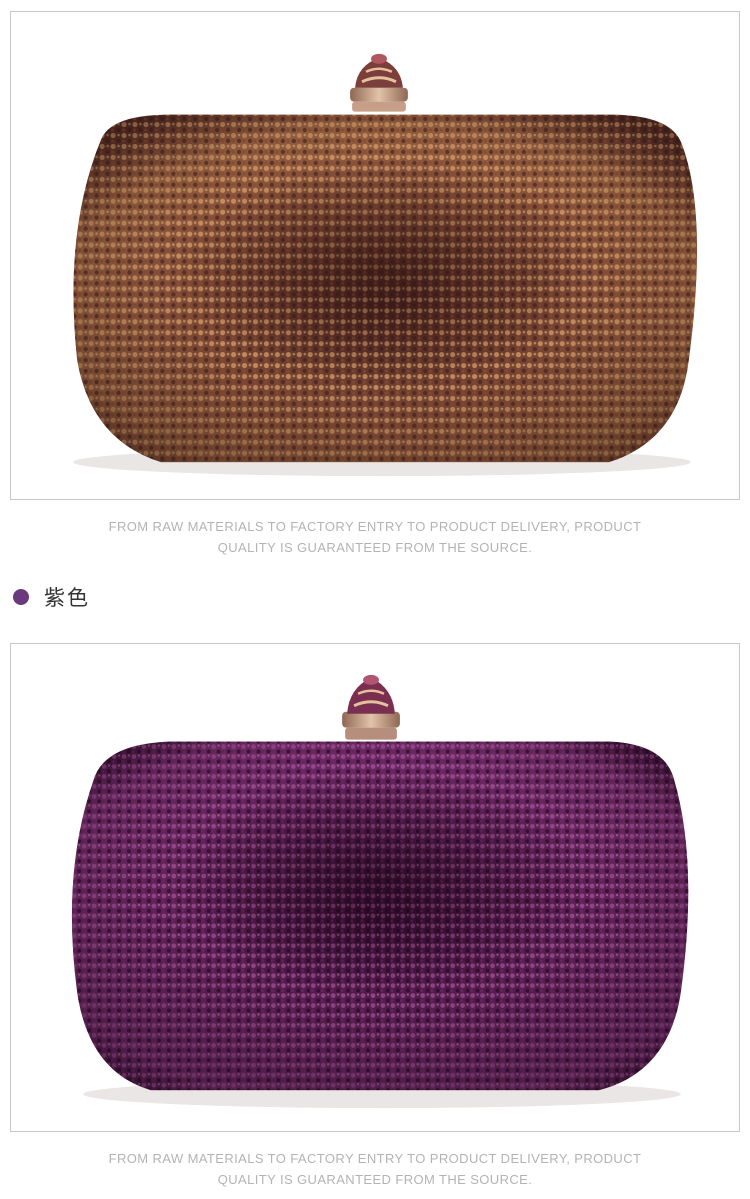 This screenshot has height=1199, width=750. What do you see at coordinates (21, 597) in the screenshot?
I see `color-swatch-dot` at bounding box center [21, 597].